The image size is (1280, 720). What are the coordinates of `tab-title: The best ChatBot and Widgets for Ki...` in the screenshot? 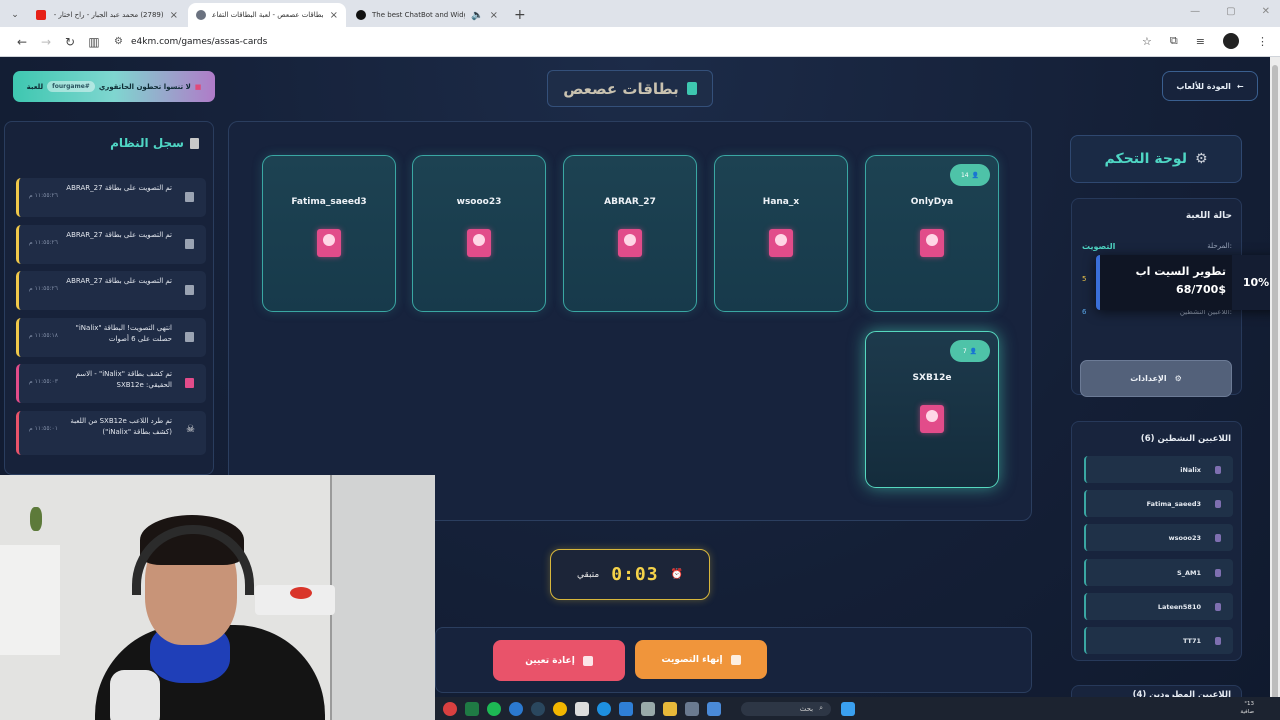 It's located at (418, 15).